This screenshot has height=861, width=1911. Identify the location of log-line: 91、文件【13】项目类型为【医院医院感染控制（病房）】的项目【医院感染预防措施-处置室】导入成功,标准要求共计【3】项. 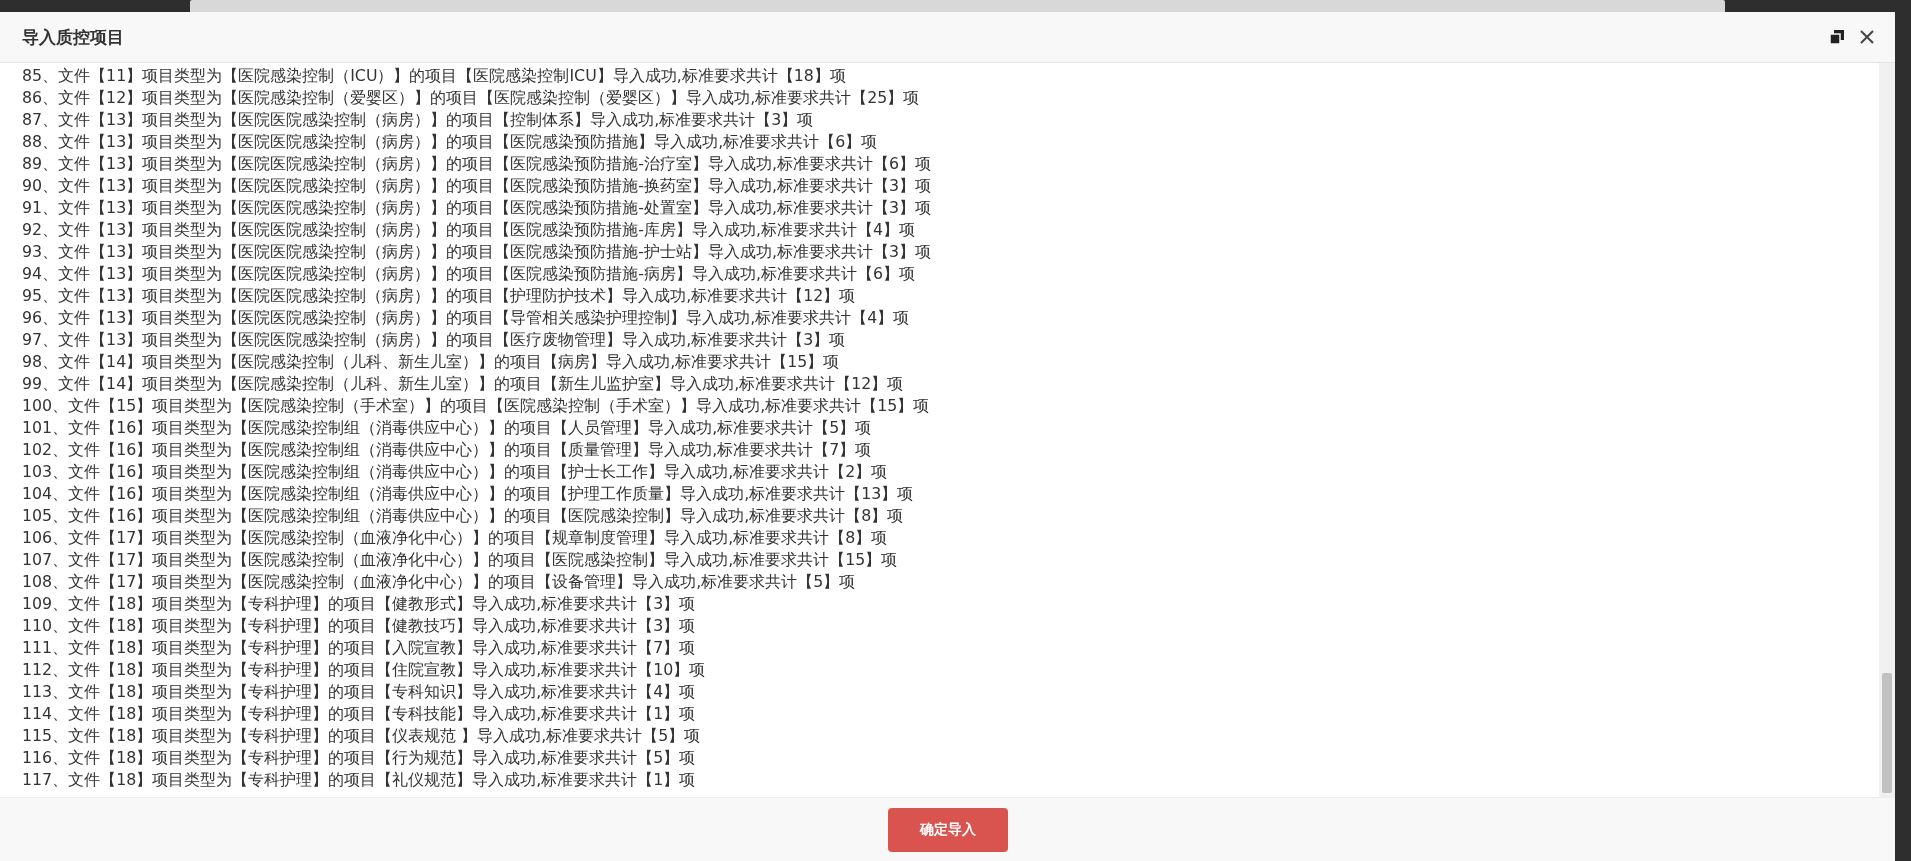
(476, 208).